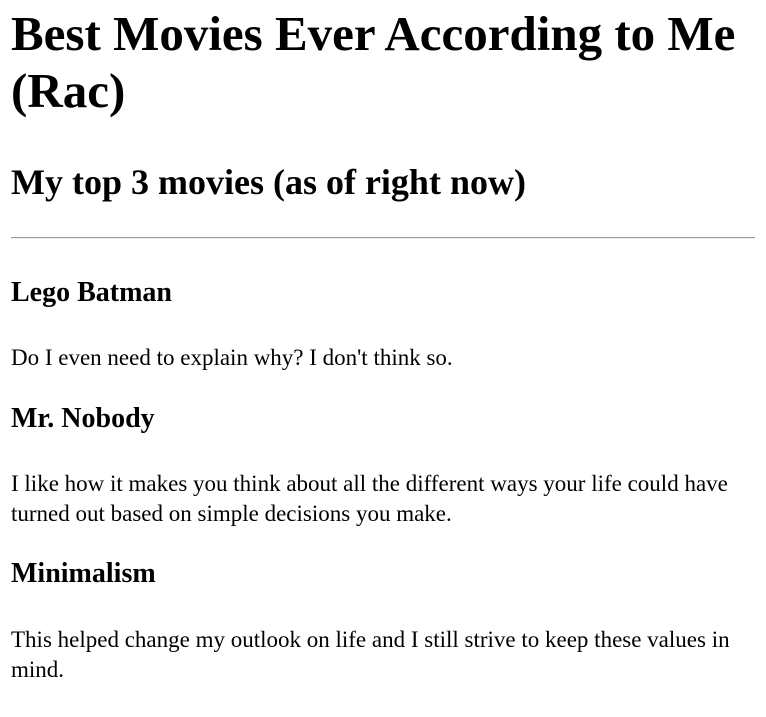  What do you see at coordinates (83, 573) in the screenshot?
I see `movie-title: Minimalism` at bounding box center [83, 573].